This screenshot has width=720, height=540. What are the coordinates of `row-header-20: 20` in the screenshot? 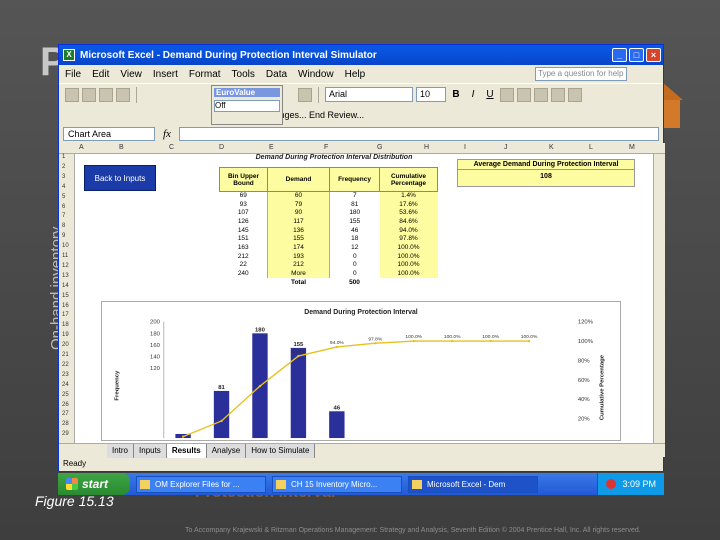 It's located at (65, 345).